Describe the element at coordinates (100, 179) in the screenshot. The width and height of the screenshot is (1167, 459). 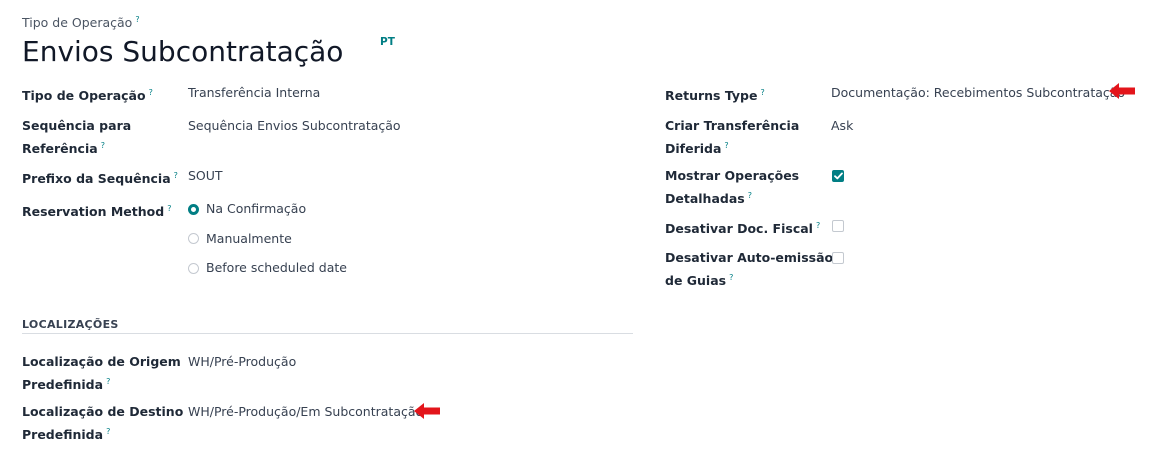
I see `prefix-label: Prefixo da Sequência?` at that location.